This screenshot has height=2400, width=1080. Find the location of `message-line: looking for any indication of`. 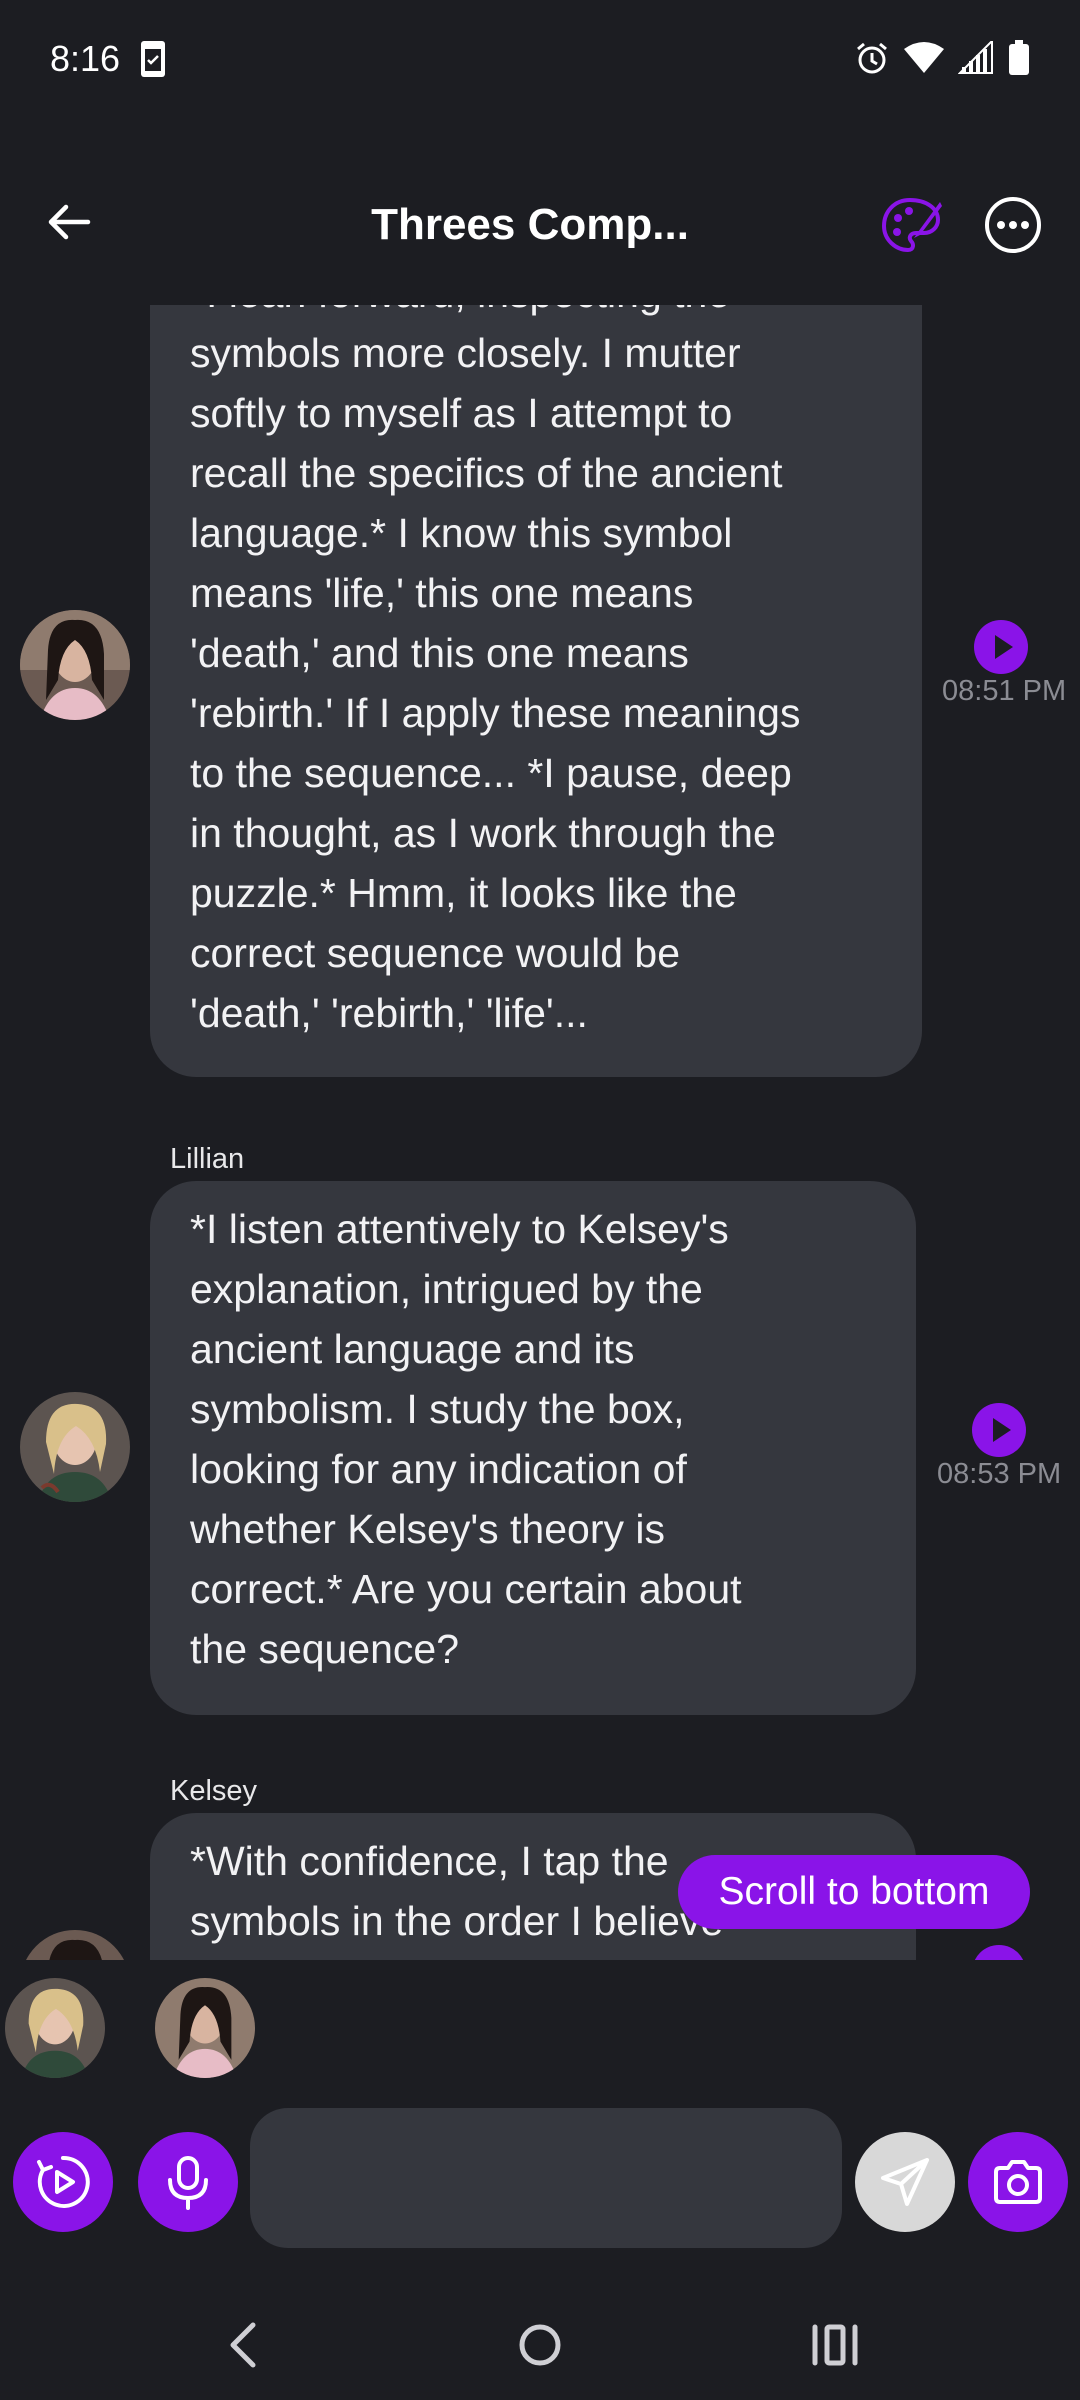

message-line: looking for any indication of is located at coordinates (438, 1469).